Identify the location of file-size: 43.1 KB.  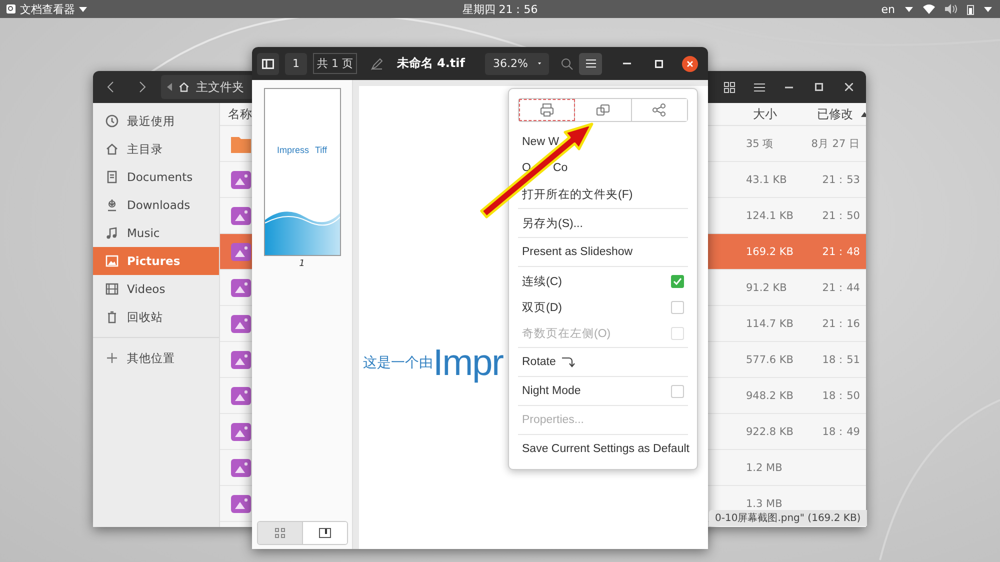
(767, 180).